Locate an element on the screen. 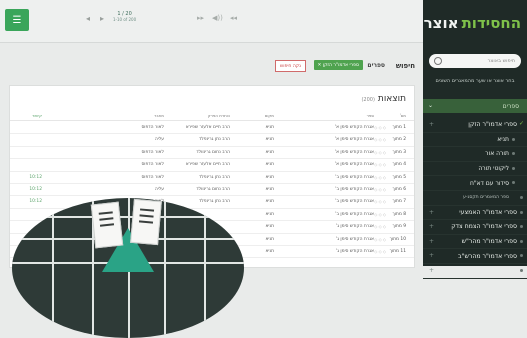 This screenshot has height=338, width=527. sidebar-item: ספרי אדמו"ר מהר"ש + is located at coordinates (475, 242).